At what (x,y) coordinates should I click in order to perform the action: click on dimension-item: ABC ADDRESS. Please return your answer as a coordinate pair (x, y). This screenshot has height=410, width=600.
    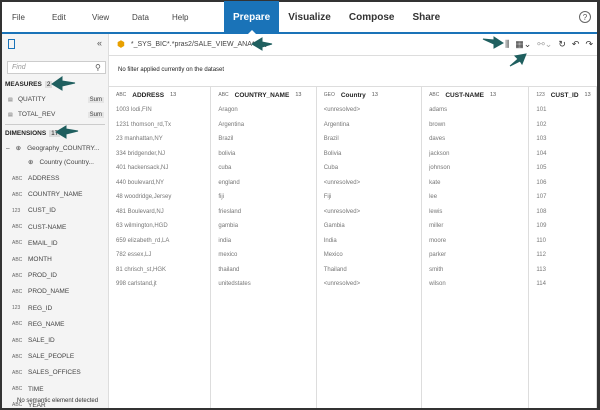
    Looking at the image, I should click on (35, 178).